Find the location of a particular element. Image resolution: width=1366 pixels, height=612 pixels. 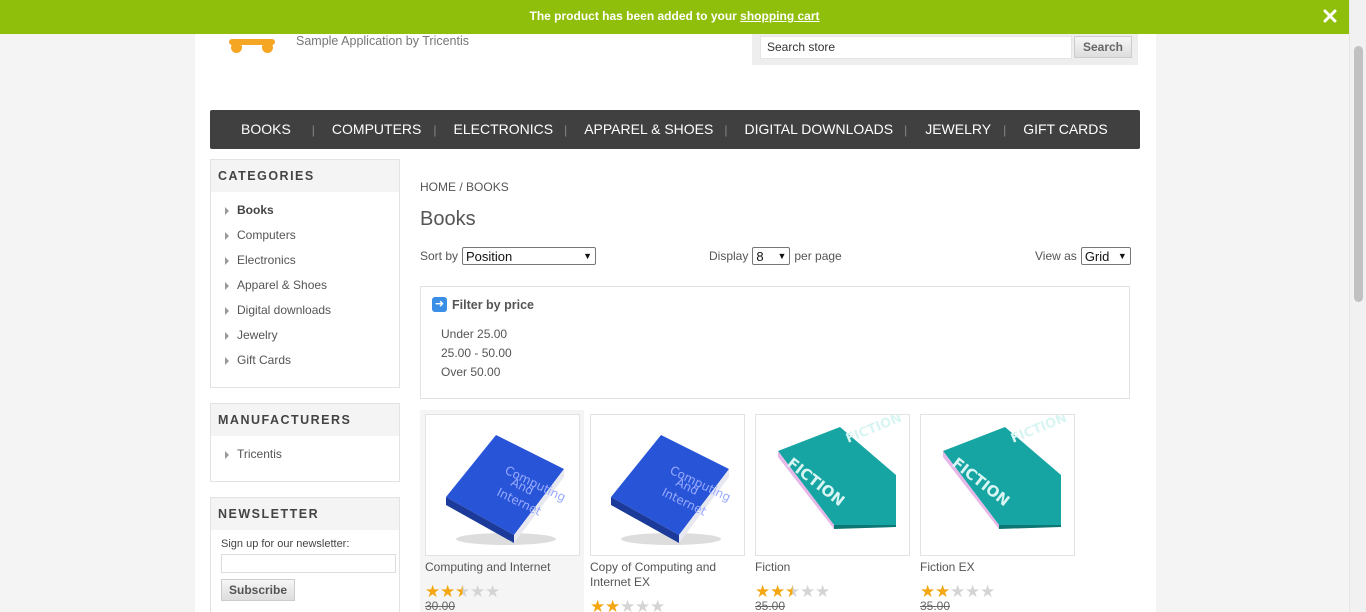

star-half-icon: ★ is located at coordinates (793, 591).